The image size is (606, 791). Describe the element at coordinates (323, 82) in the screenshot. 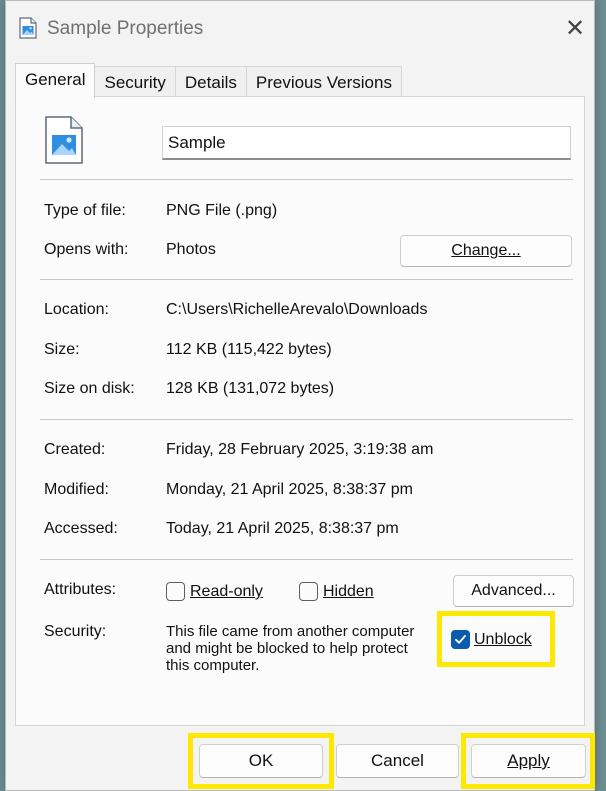

I see `tab-previous-versions: Previous Versions` at that location.